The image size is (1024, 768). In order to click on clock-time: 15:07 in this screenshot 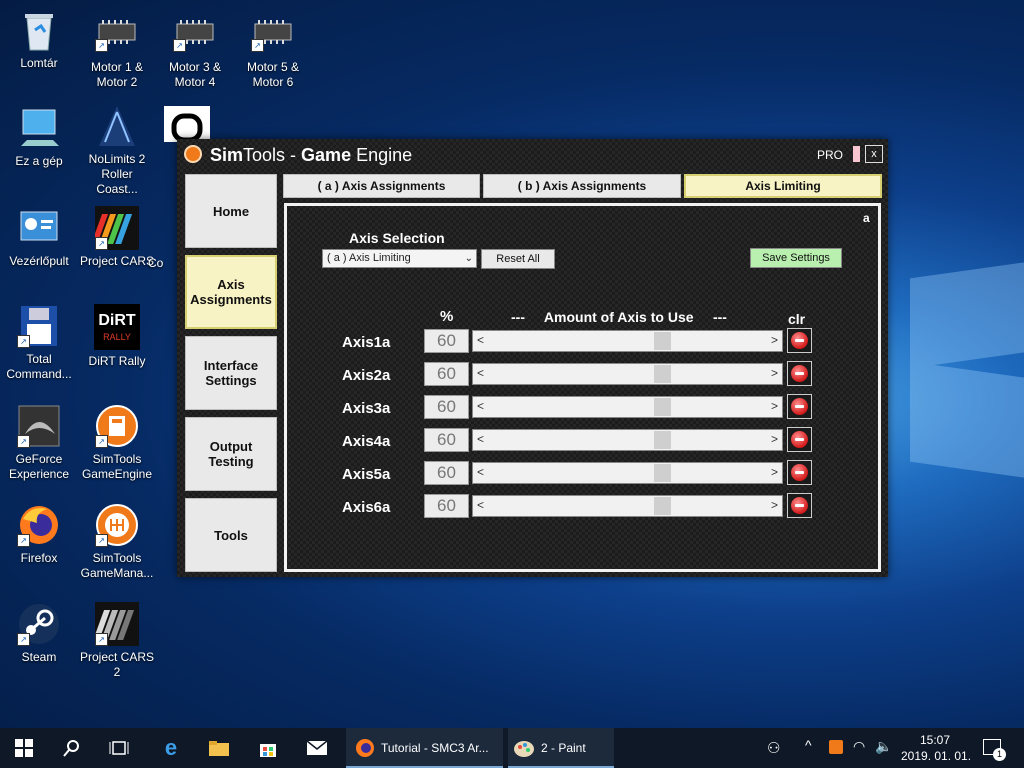, I will do `click(935, 740)`.